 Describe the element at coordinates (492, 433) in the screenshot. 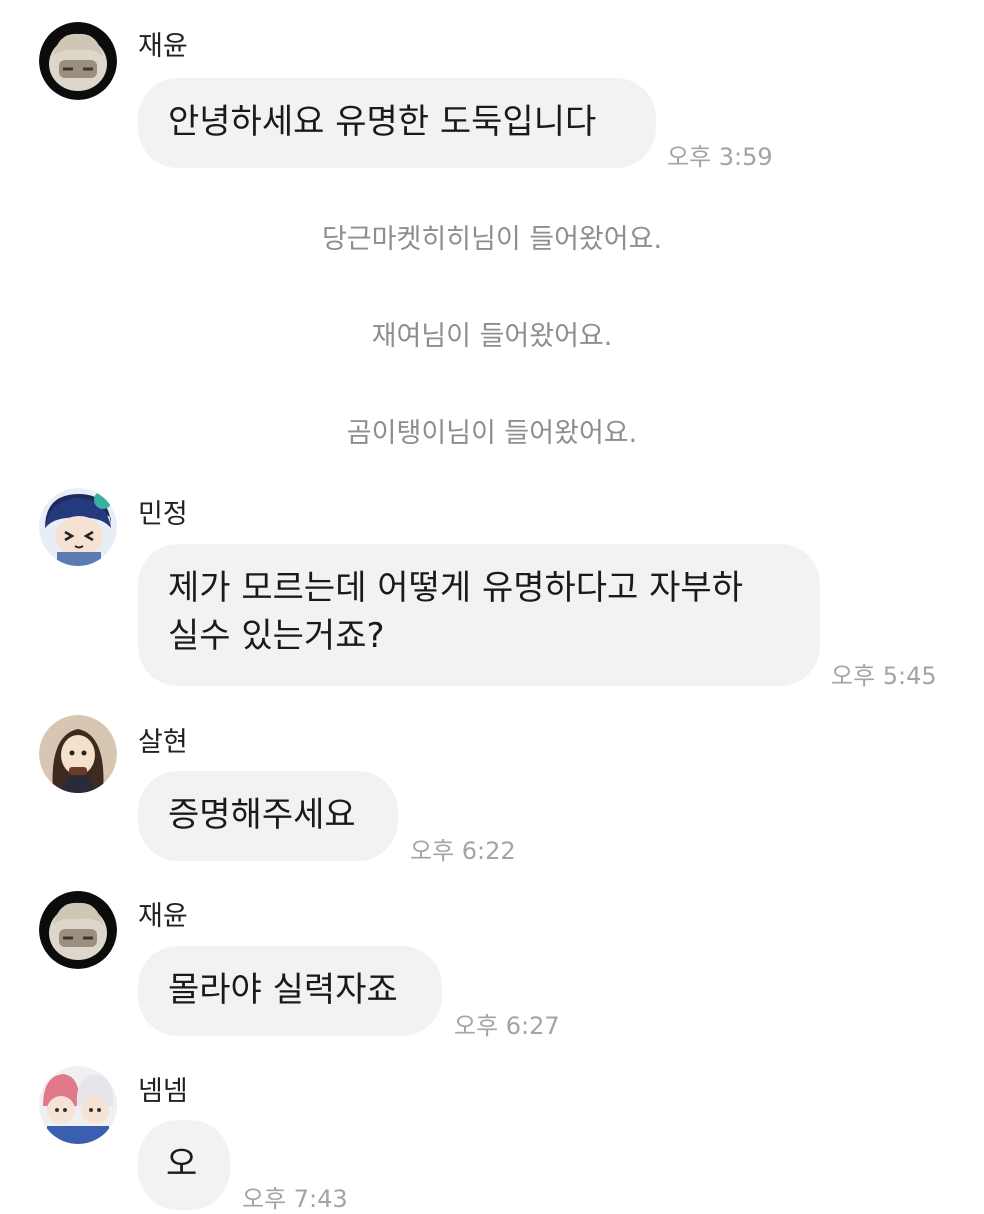

I see `system-notice: 곰이탱이님이 들어왔어요.` at that location.